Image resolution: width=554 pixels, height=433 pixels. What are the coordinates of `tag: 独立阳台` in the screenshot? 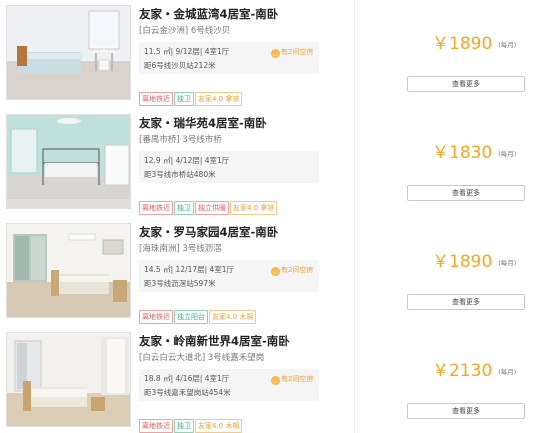 It's located at (191, 317).